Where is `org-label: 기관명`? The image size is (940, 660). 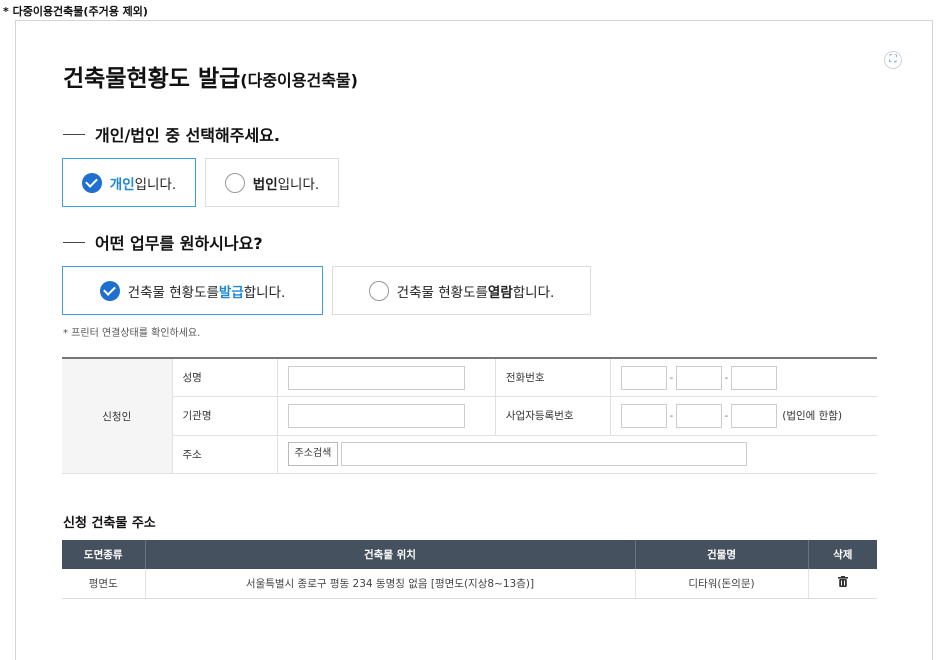
org-label: 기관명 is located at coordinates (224, 416).